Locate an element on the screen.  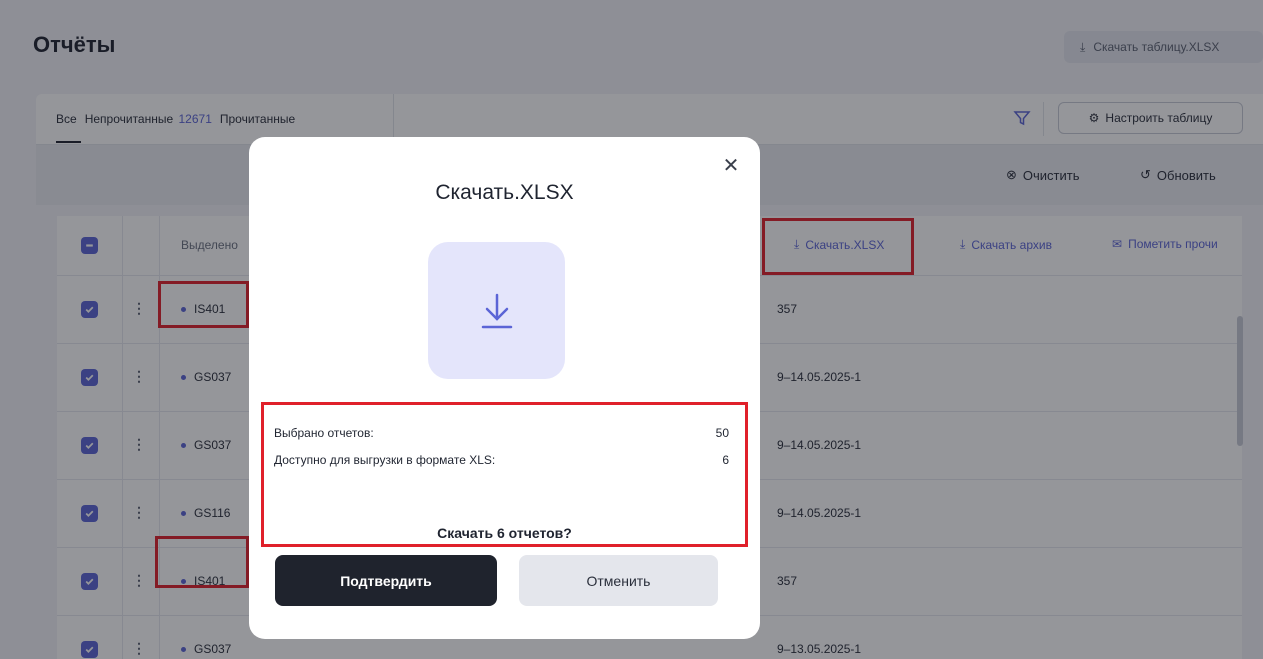
highlight-box is located at coordinates (504, 474).